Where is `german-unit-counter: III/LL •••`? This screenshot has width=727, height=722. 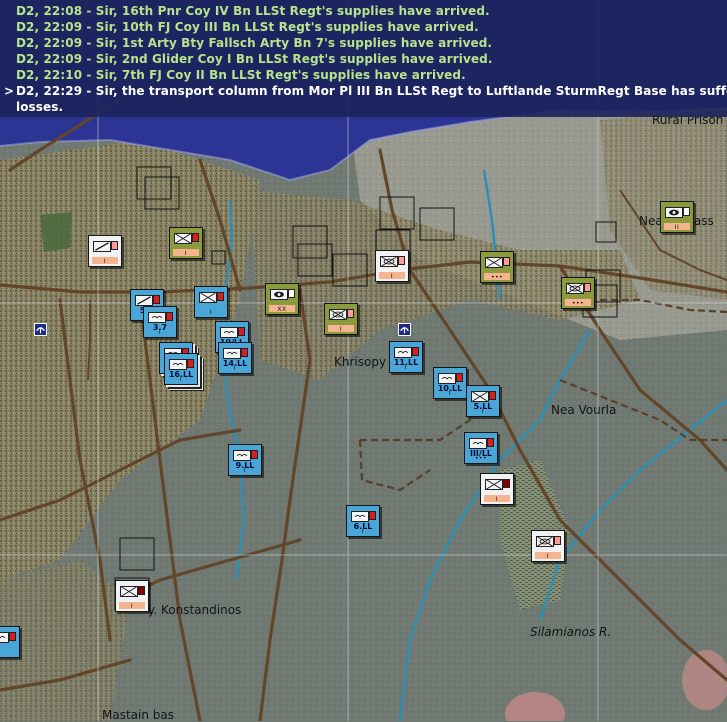
german-unit-counter: III/LL ••• is located at coordinates (481, 448).